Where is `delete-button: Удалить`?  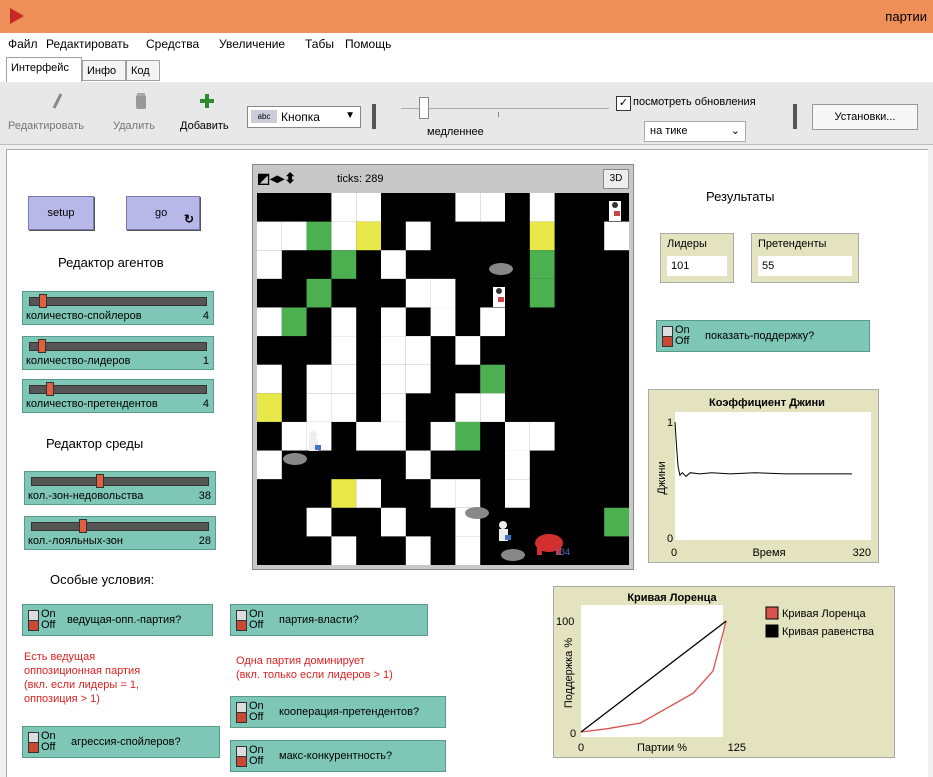
delete-button: Удалить is located at coordinates (134, 126).